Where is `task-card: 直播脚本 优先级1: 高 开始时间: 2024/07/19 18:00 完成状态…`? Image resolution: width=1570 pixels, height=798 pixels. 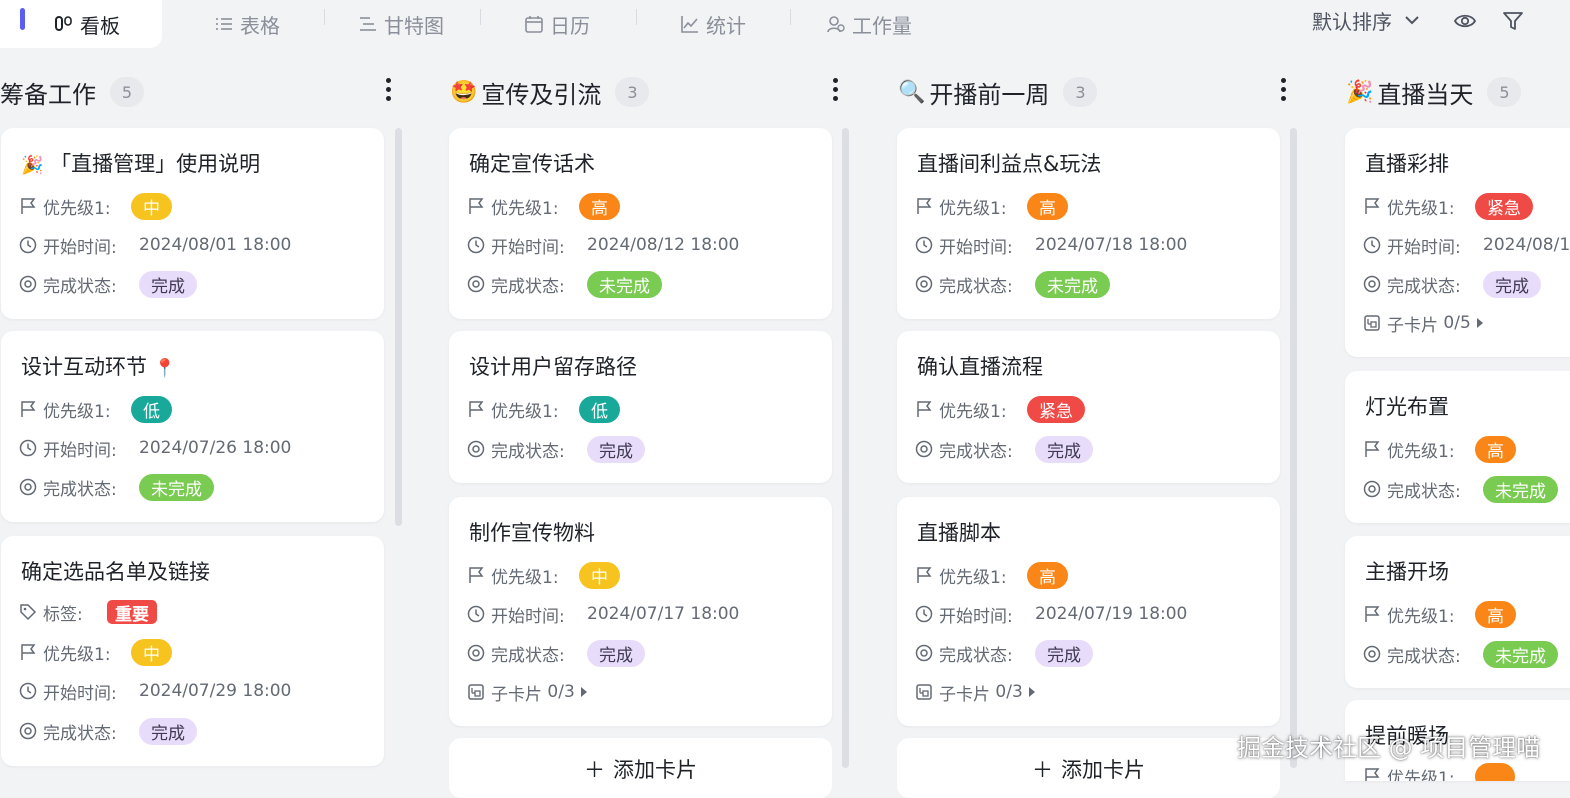 task-card: 直播脚本 优先级1: 高 开始时间: 2024/07/19 18:00 完成状态… is located at coordinates (1088, 611).